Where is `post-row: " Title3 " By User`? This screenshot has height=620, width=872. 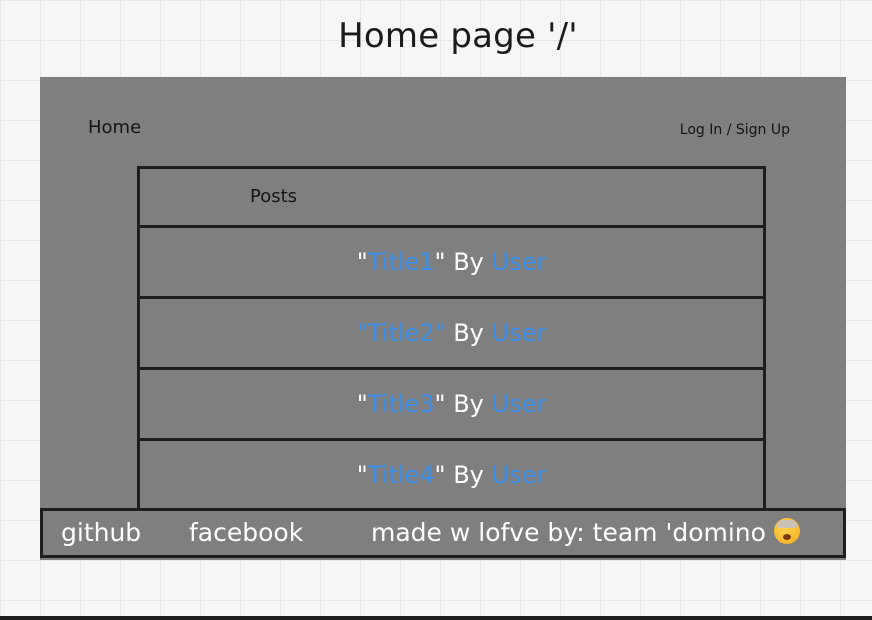 post-row: " Title3 " By User is located at coordinates (451, 405).